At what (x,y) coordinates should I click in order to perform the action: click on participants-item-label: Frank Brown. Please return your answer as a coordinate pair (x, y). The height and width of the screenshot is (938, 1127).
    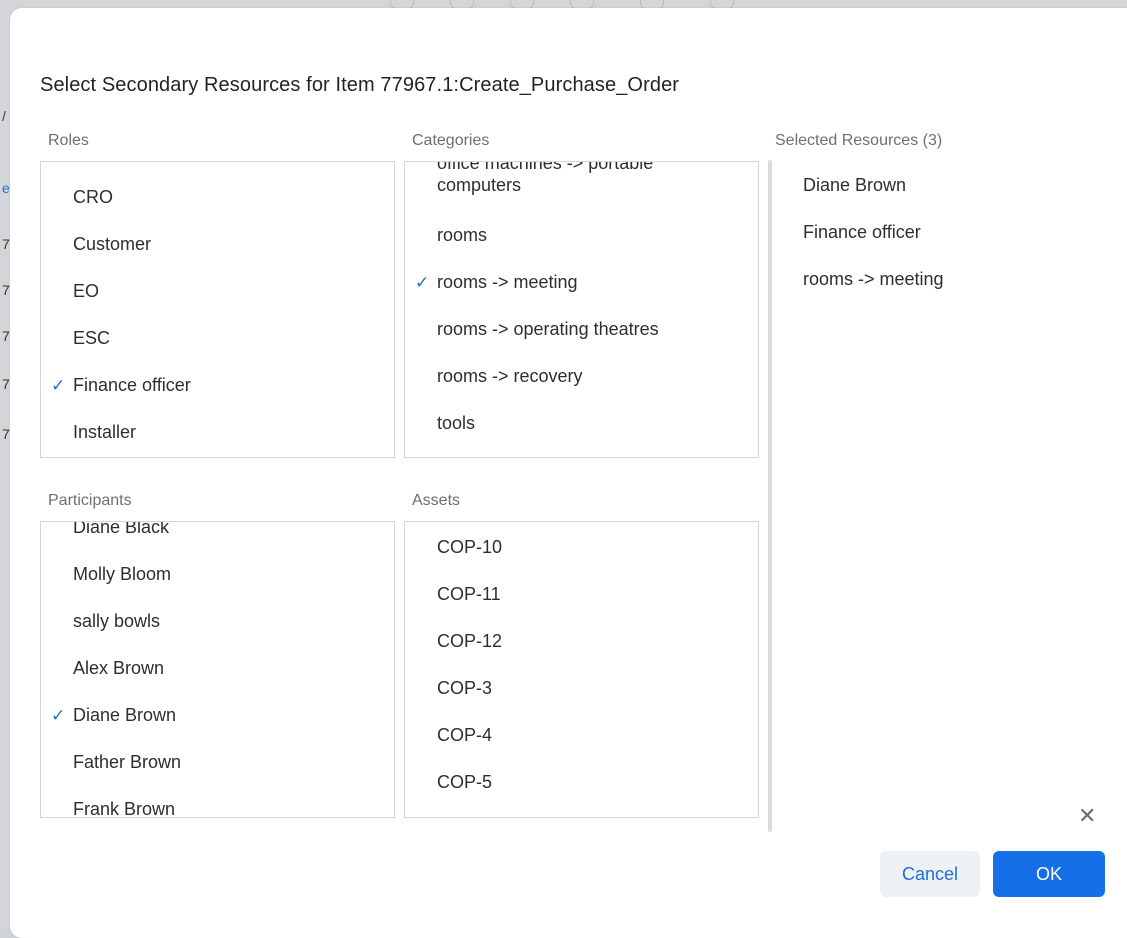
    Looking at the image, I should click on (124, 808).